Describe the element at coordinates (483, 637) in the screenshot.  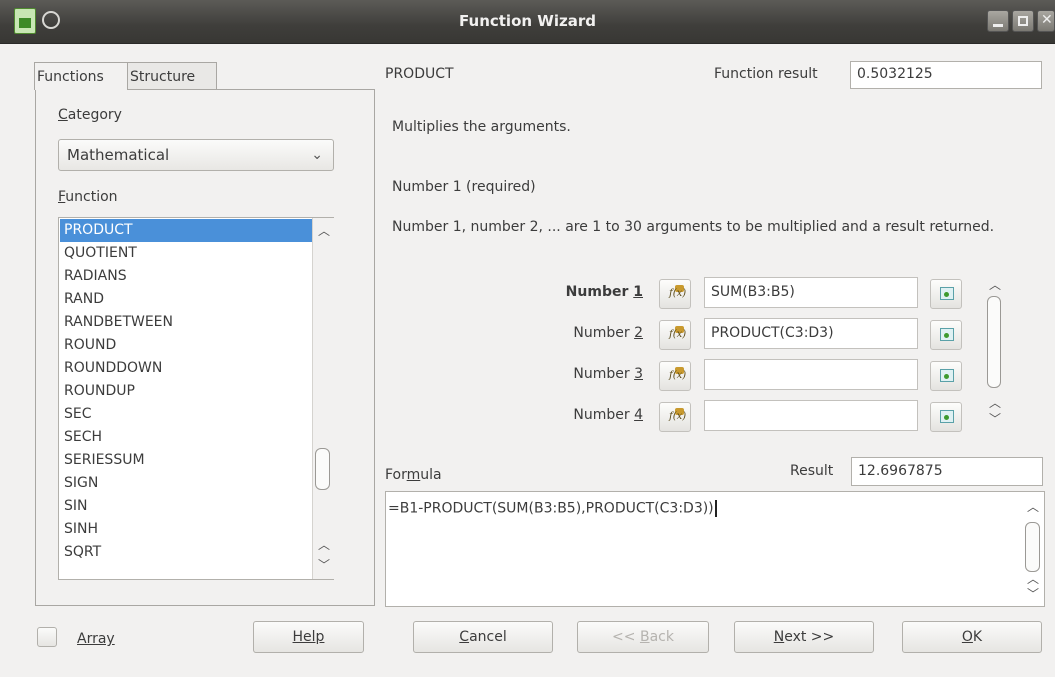
I see `cancel-button: Cancel` at that location.